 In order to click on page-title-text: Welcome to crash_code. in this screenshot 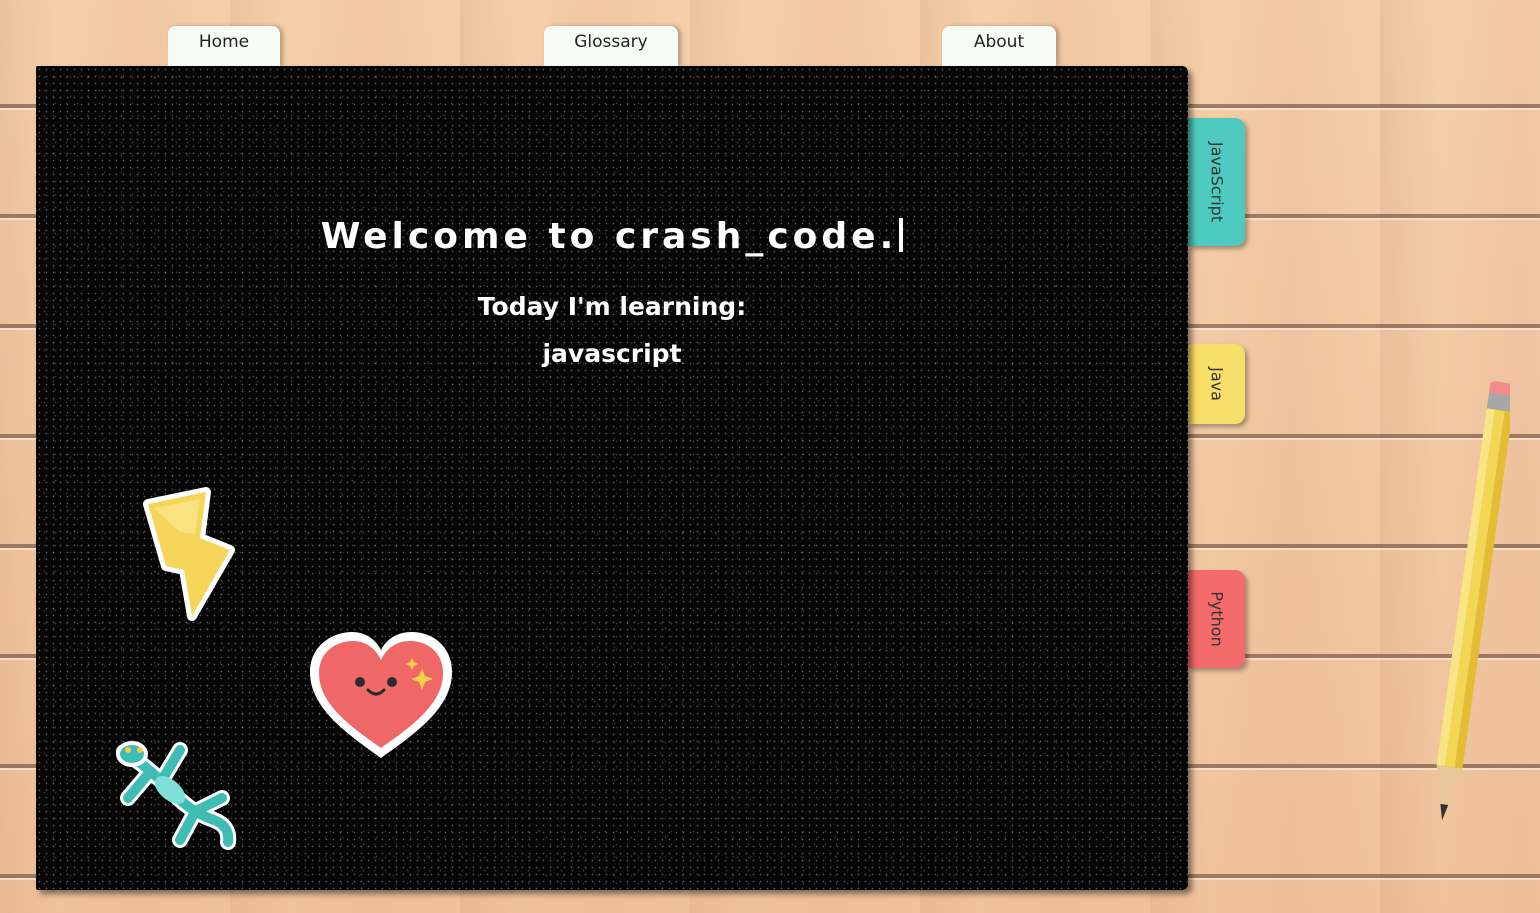, I will do `click(609, 236)`.